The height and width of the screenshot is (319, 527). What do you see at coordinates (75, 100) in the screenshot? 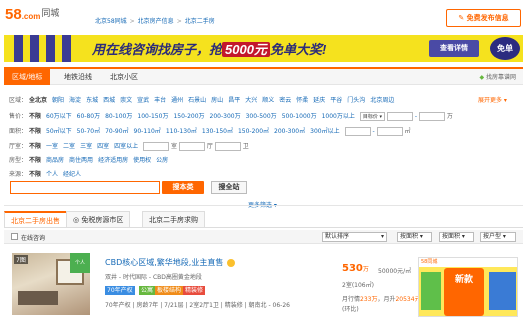
I see `filter-area-item: 海淀` at bounding box center [75, 100].